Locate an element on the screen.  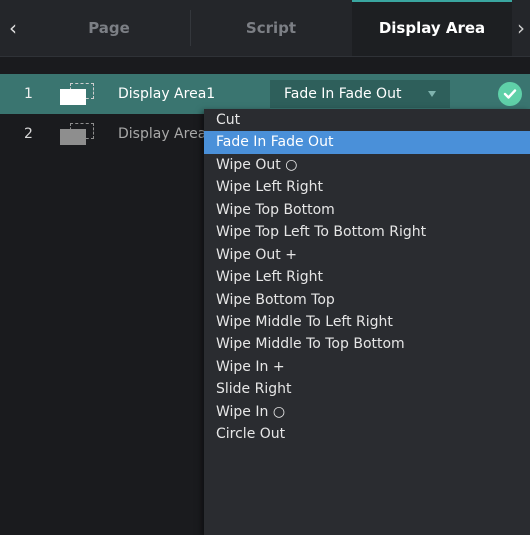
effect-select-value: Fade In Fade Out is located at coordinates (343, 94).